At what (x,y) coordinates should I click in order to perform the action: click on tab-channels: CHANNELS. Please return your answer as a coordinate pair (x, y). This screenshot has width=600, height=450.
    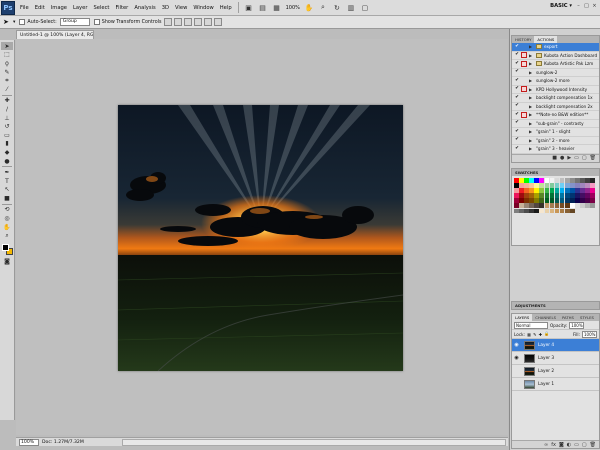
    Looking at the image, I should click on (545, 317).